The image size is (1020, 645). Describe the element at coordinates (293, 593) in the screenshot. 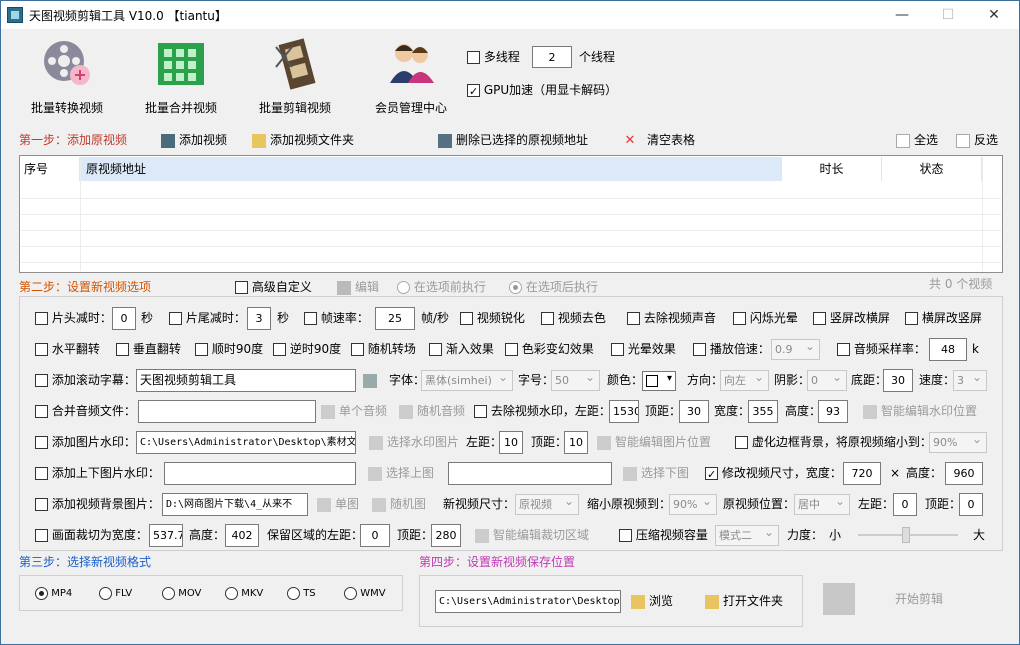

I see `format-ts-radio` at that location.